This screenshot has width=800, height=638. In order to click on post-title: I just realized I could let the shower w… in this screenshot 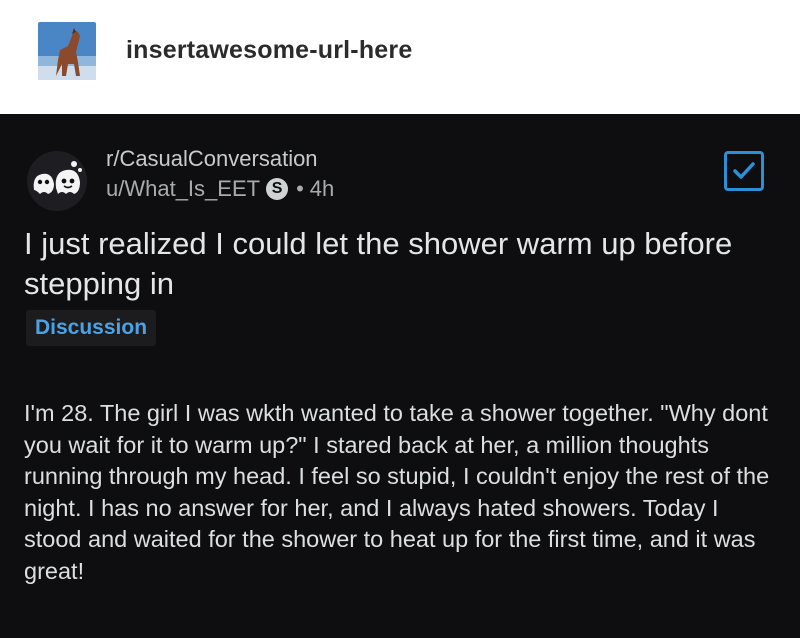, I will do `click(399, 264)`.